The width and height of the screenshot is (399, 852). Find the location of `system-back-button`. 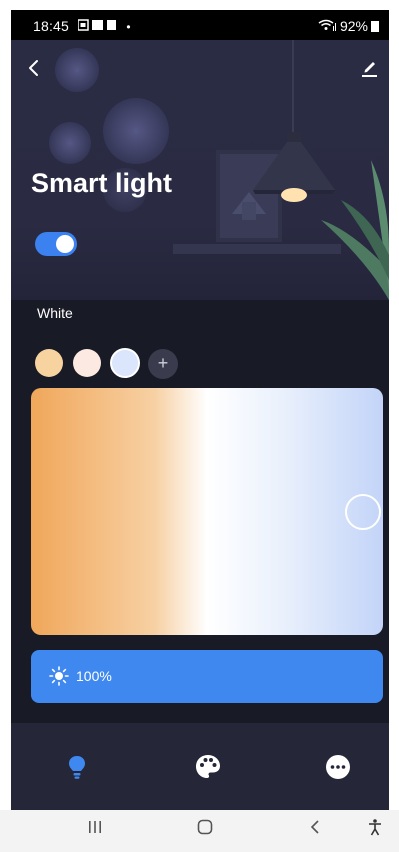

system-back-button is located at coordinates (315, 829).